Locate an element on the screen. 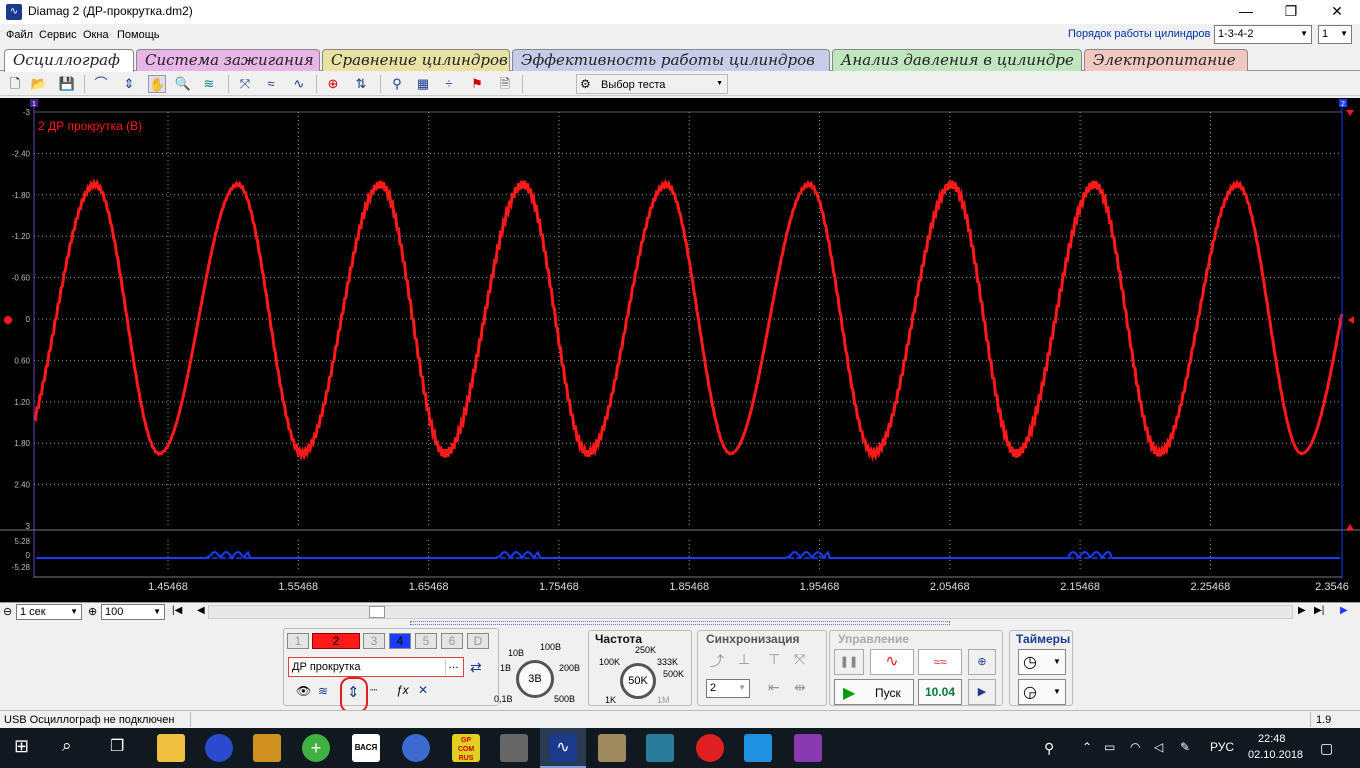  battery-icon: ▭ is located at coordinates (1109, 747).